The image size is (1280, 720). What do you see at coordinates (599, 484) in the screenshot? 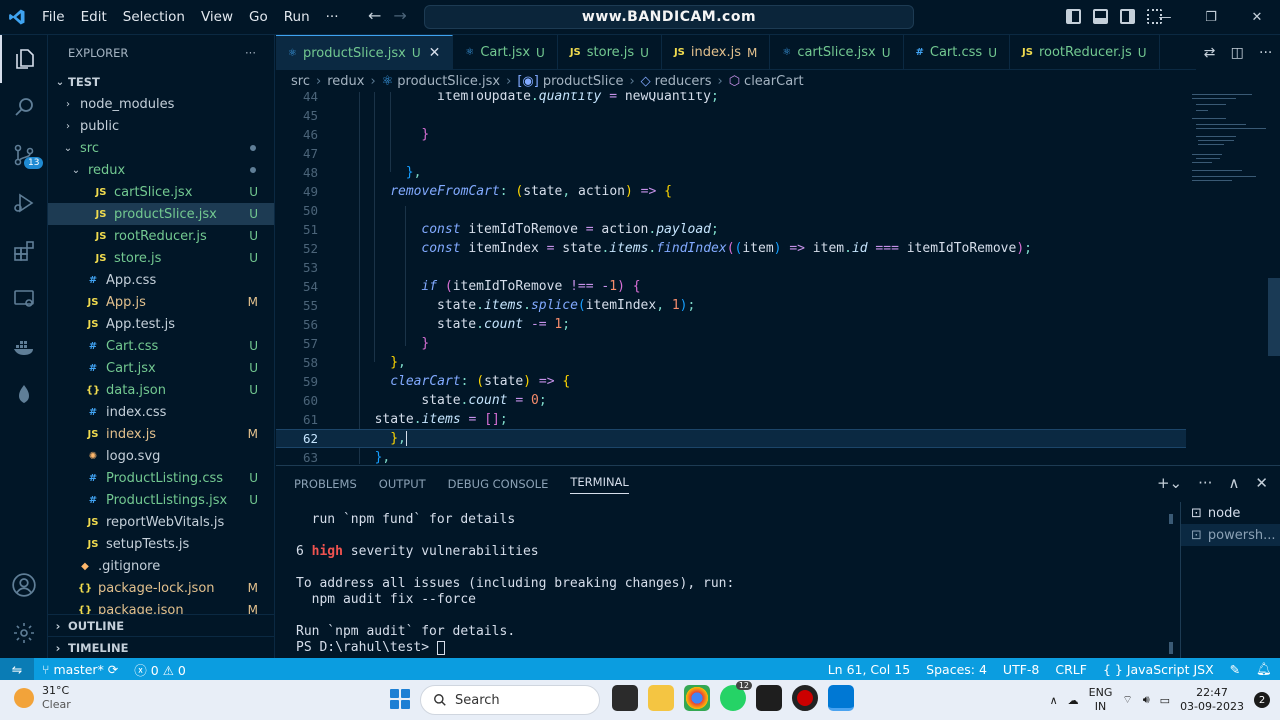
I see `tab-terminal: TERMINAL` at bounding box center [599, 484].